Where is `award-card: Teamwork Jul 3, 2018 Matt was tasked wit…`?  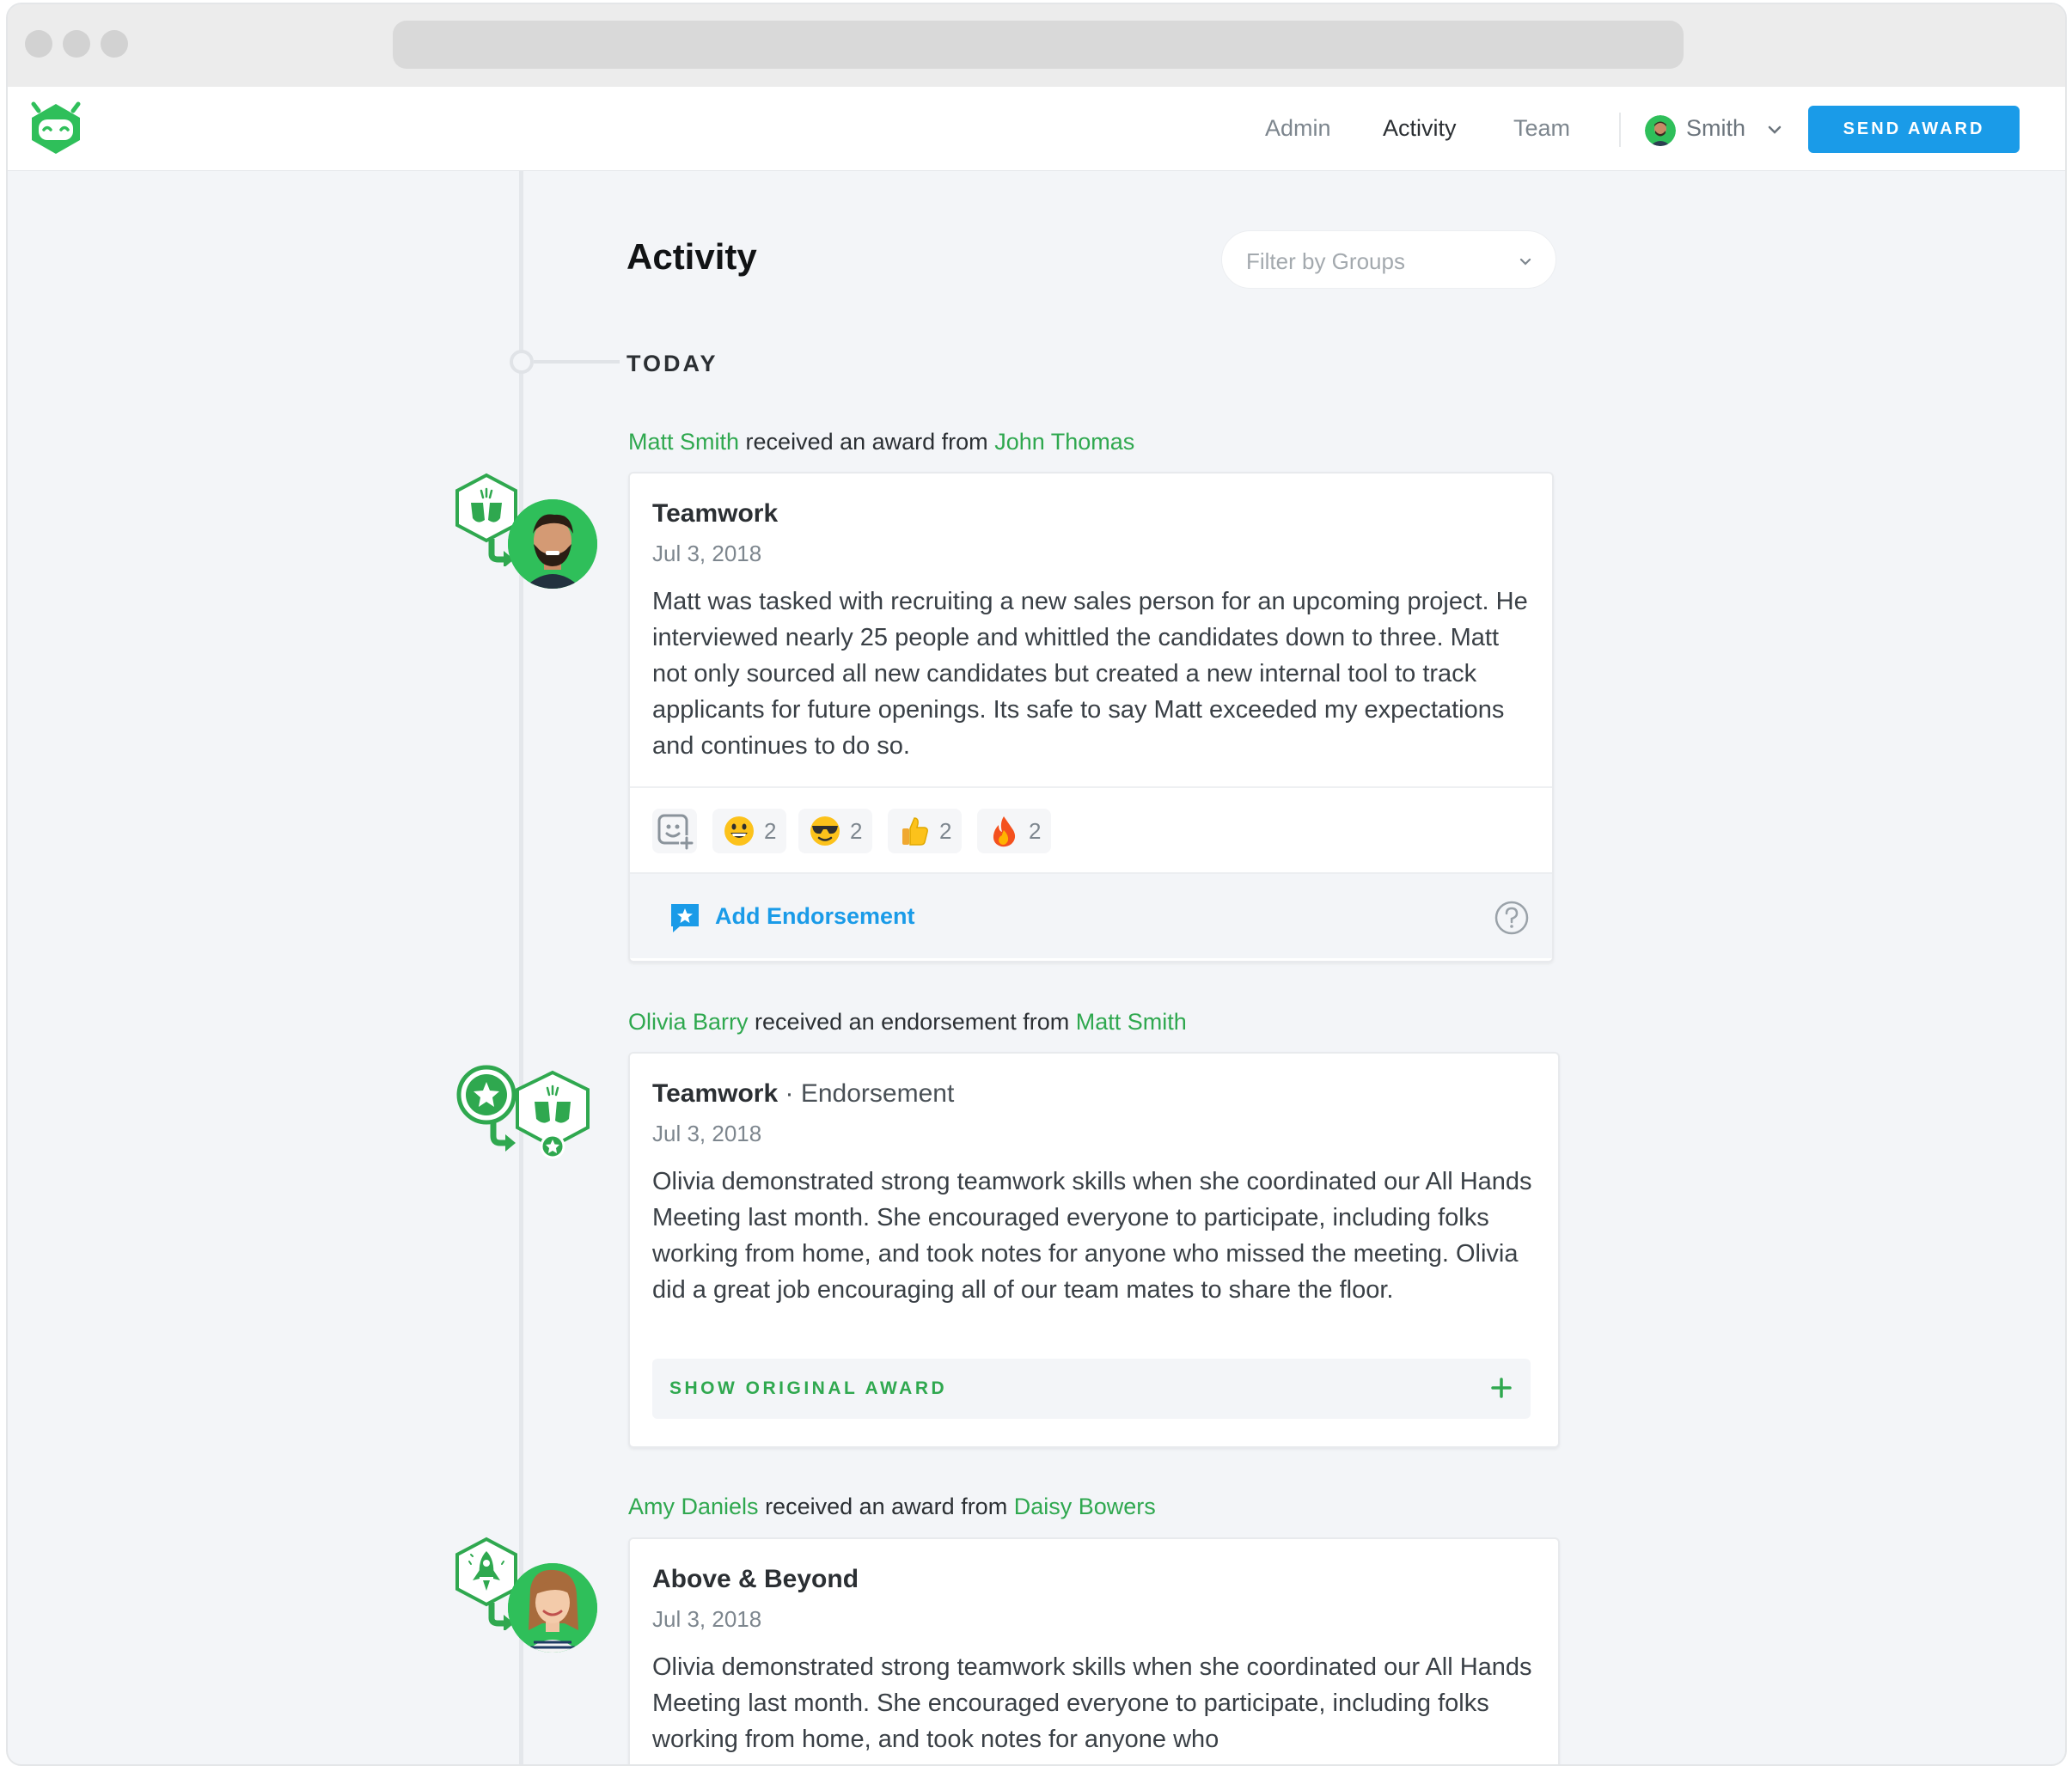 award-card: Teamwork Jul 3, 2018 Matt was tasked wit… is located at coordinates (1091, 717).